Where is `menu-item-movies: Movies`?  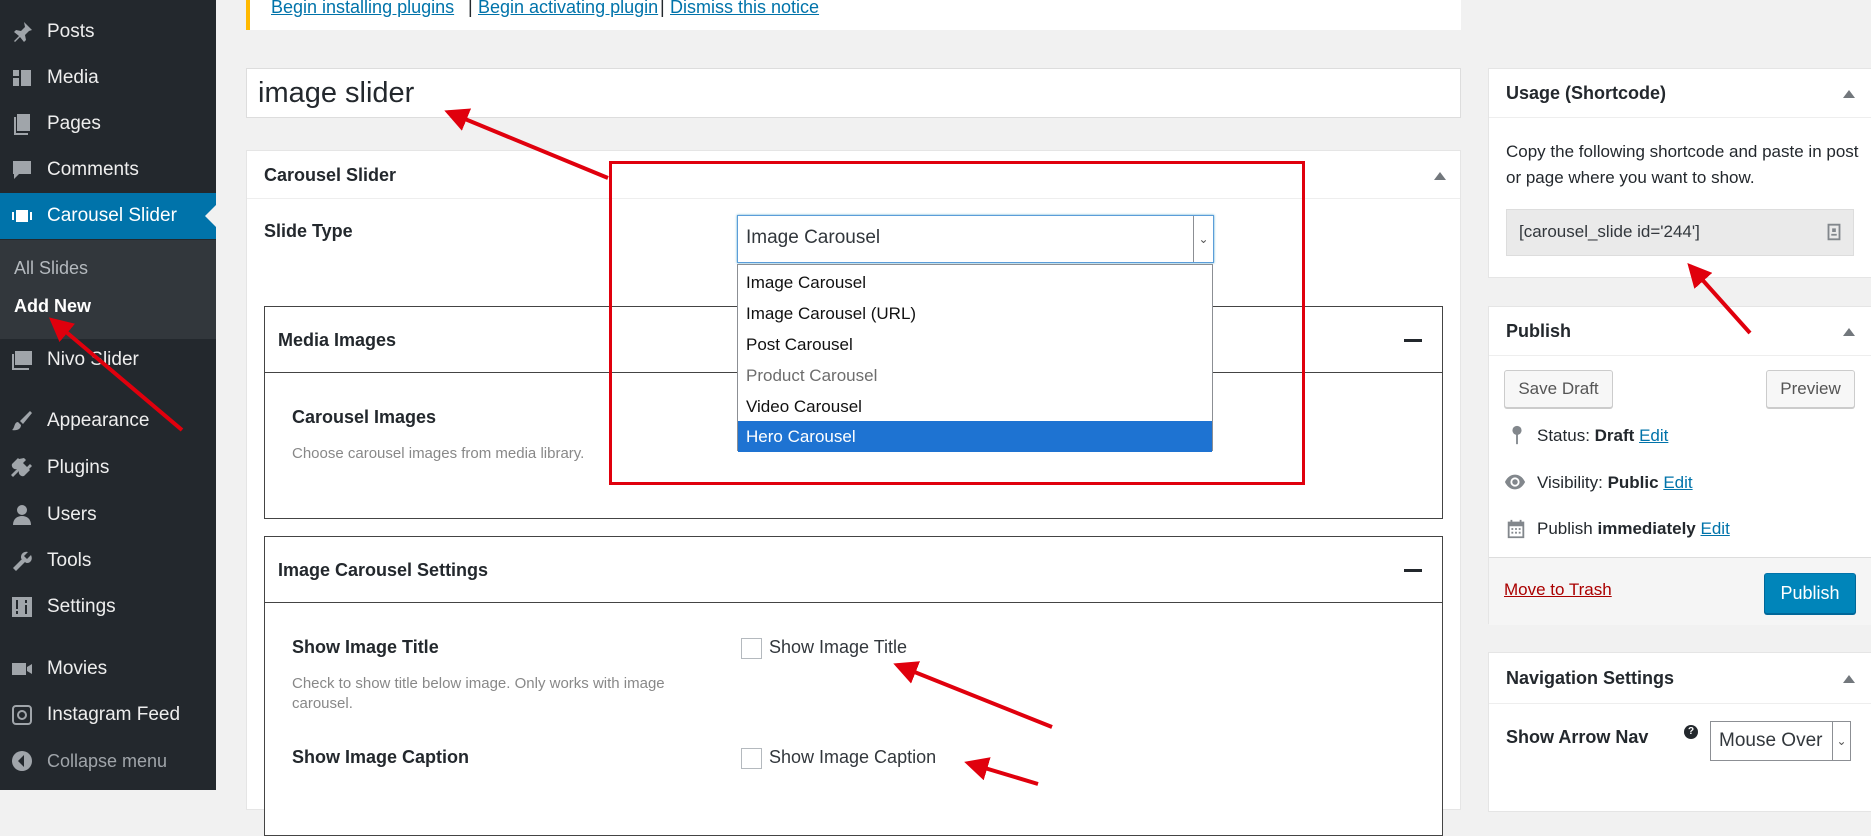 menu-item-movies: Movies is located at coordinates (108, 669).